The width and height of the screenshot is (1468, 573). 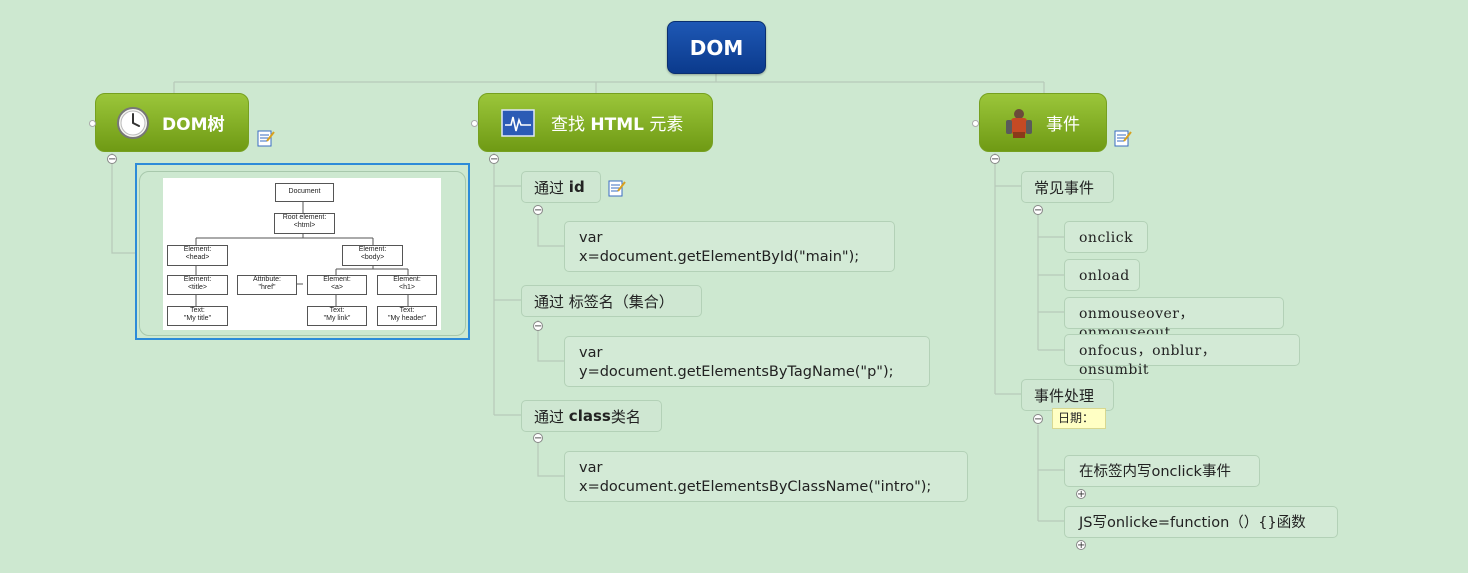 I want to click on dom-node-document: Document, so click(x=304, y=192).